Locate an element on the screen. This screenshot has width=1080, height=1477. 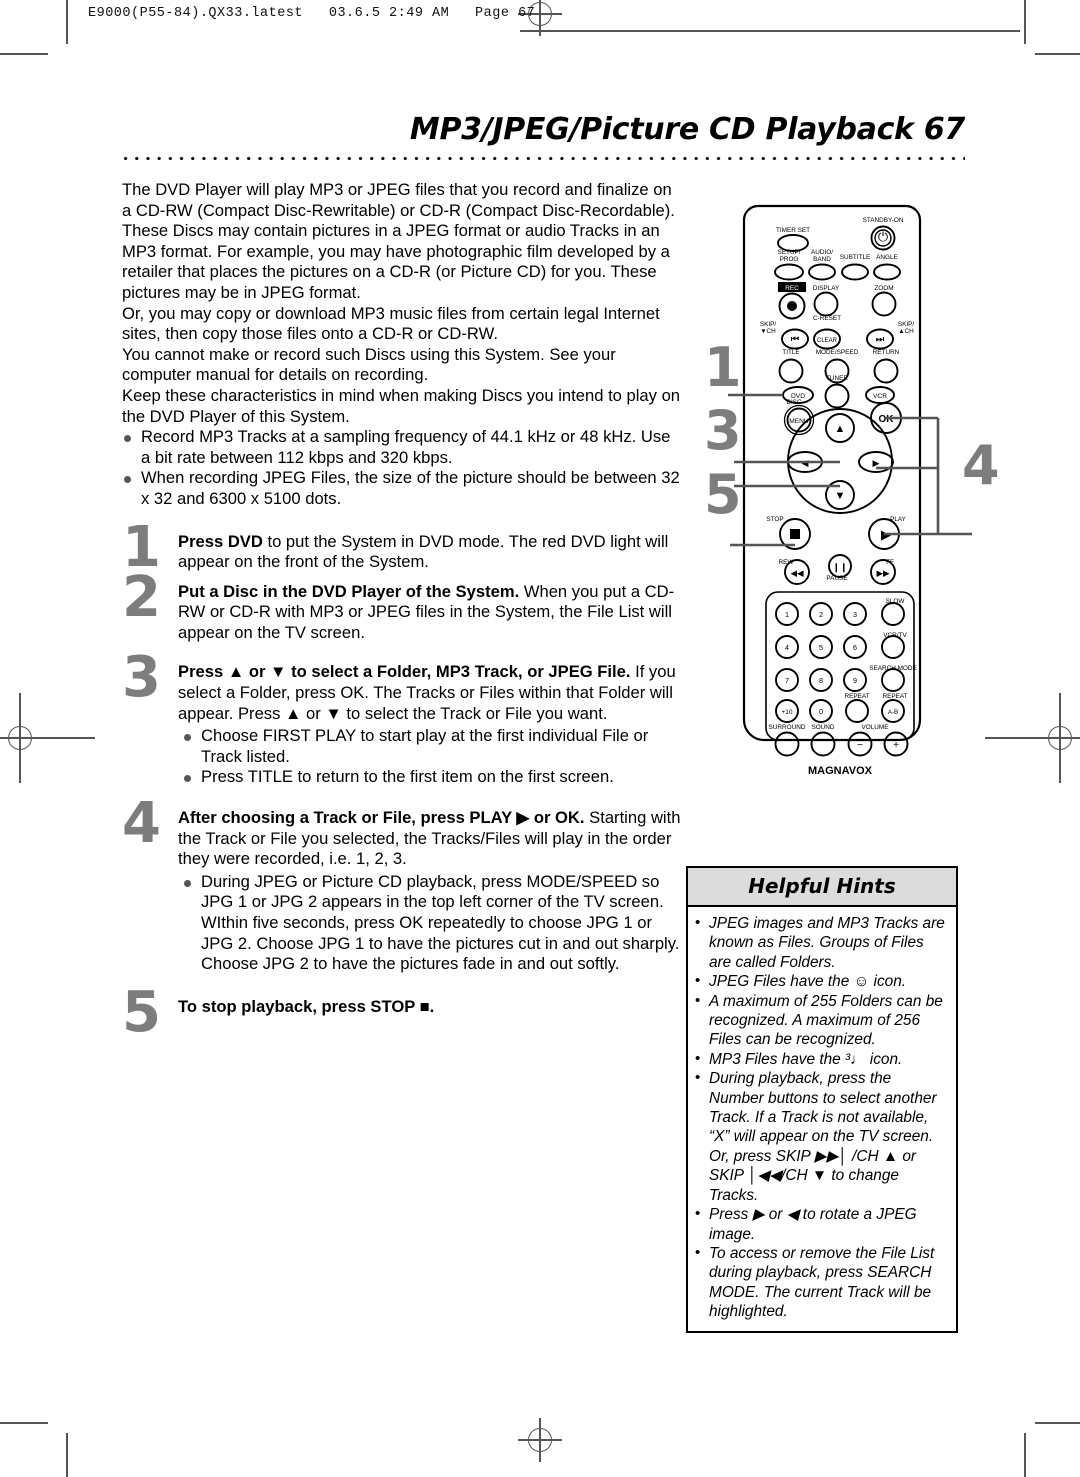
button-display is located at coordinates (826, 304).